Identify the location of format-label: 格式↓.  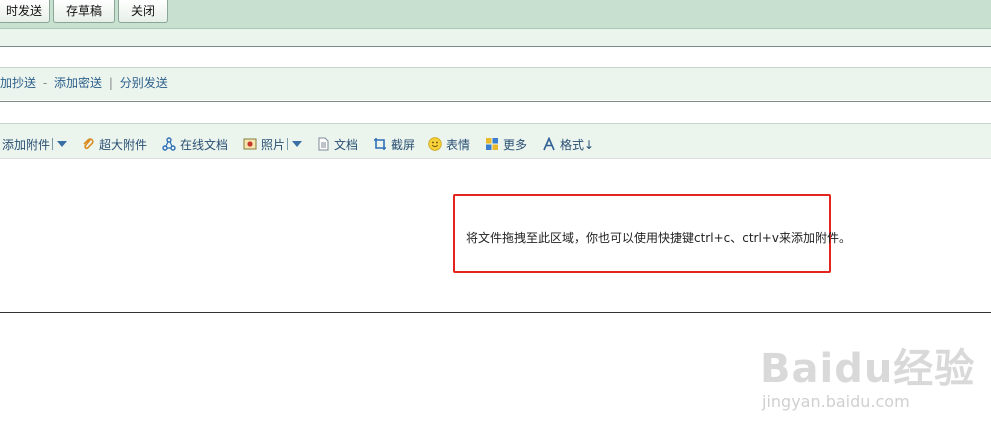
(577, 145).